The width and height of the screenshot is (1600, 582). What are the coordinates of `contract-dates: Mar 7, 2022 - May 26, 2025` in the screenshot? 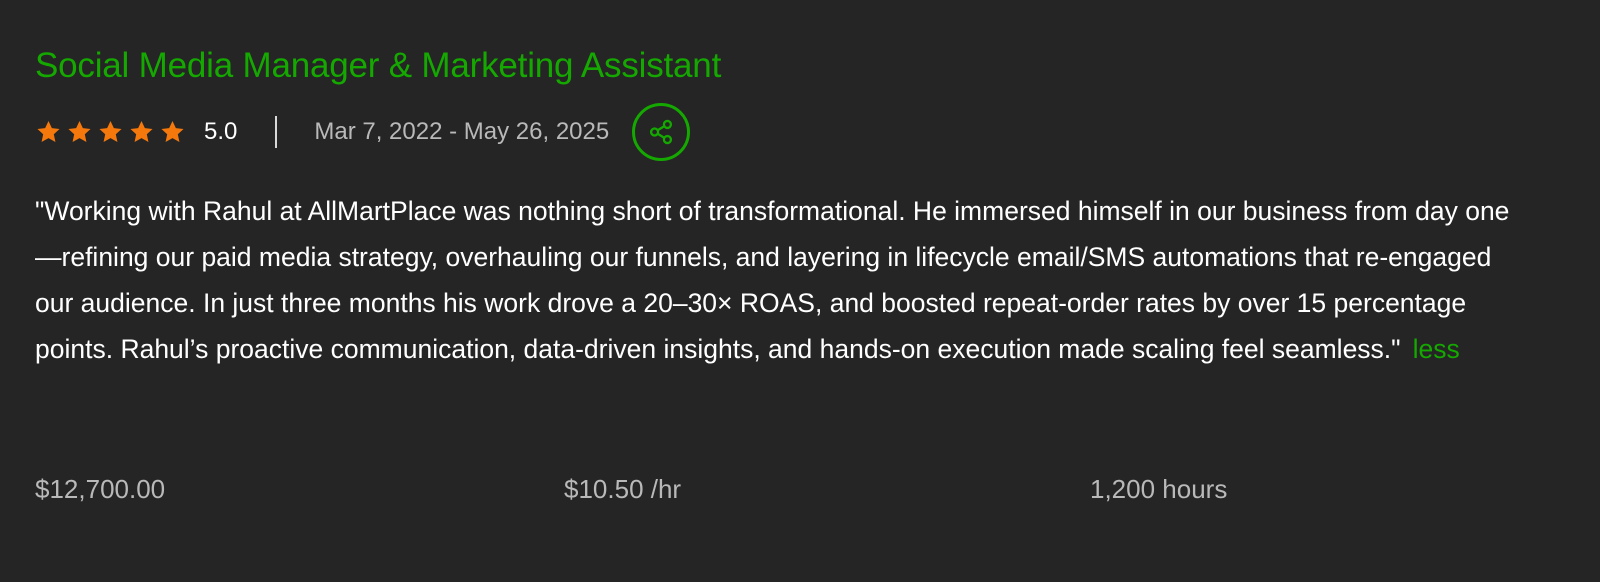 It's located at (462, 131).